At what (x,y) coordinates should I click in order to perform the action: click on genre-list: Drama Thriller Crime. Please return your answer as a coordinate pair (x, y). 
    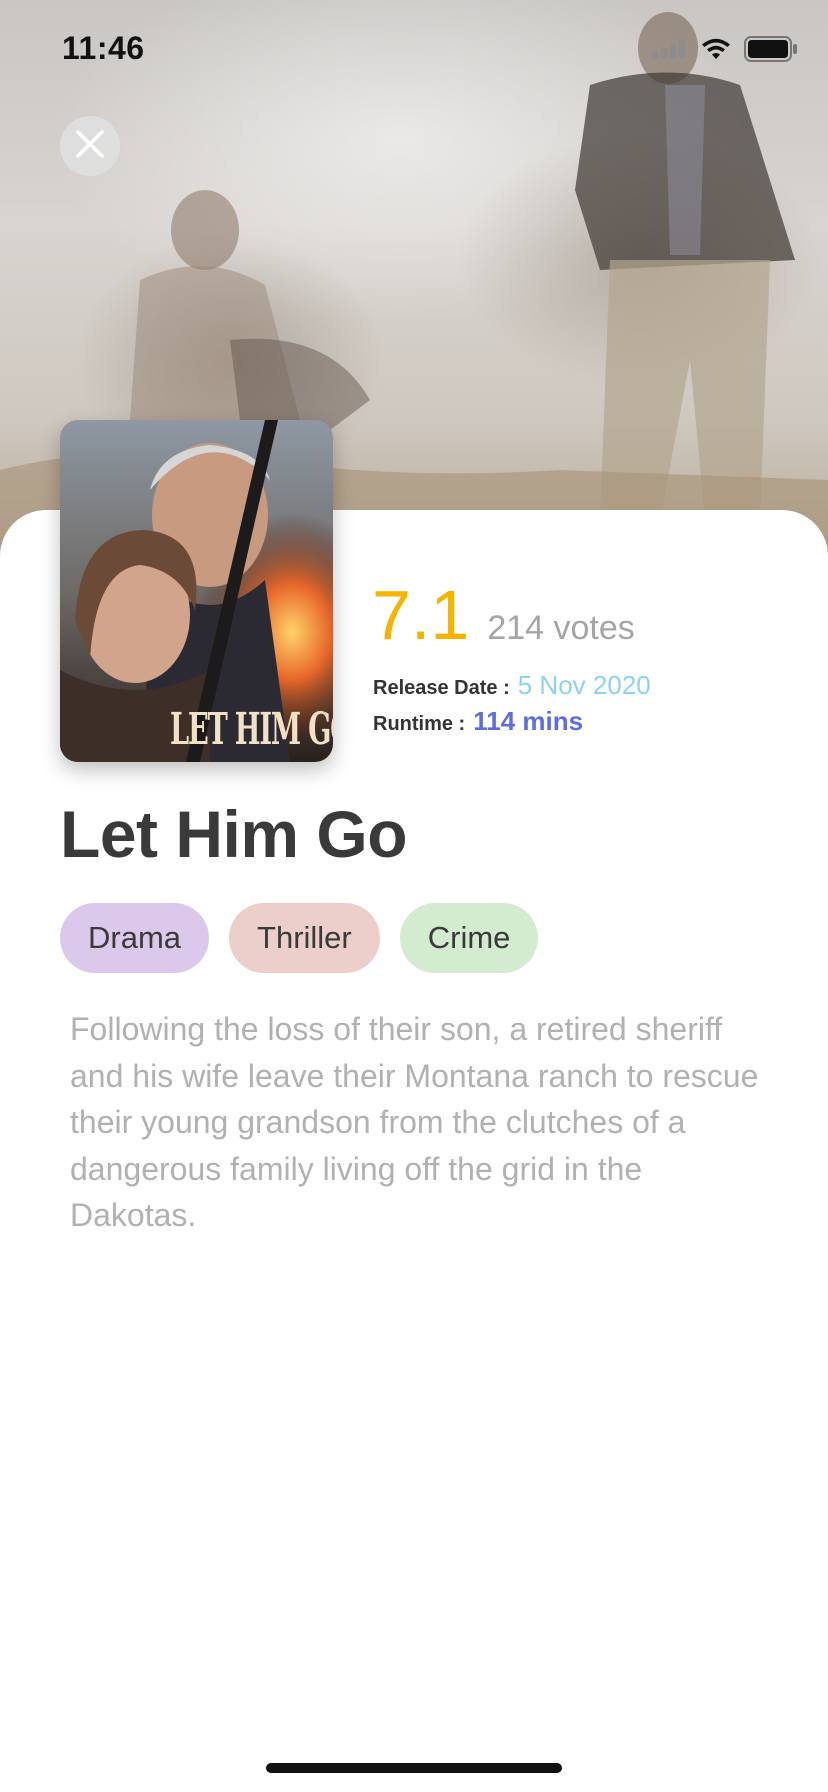
    Looking at the image, I should click on (299, 938).